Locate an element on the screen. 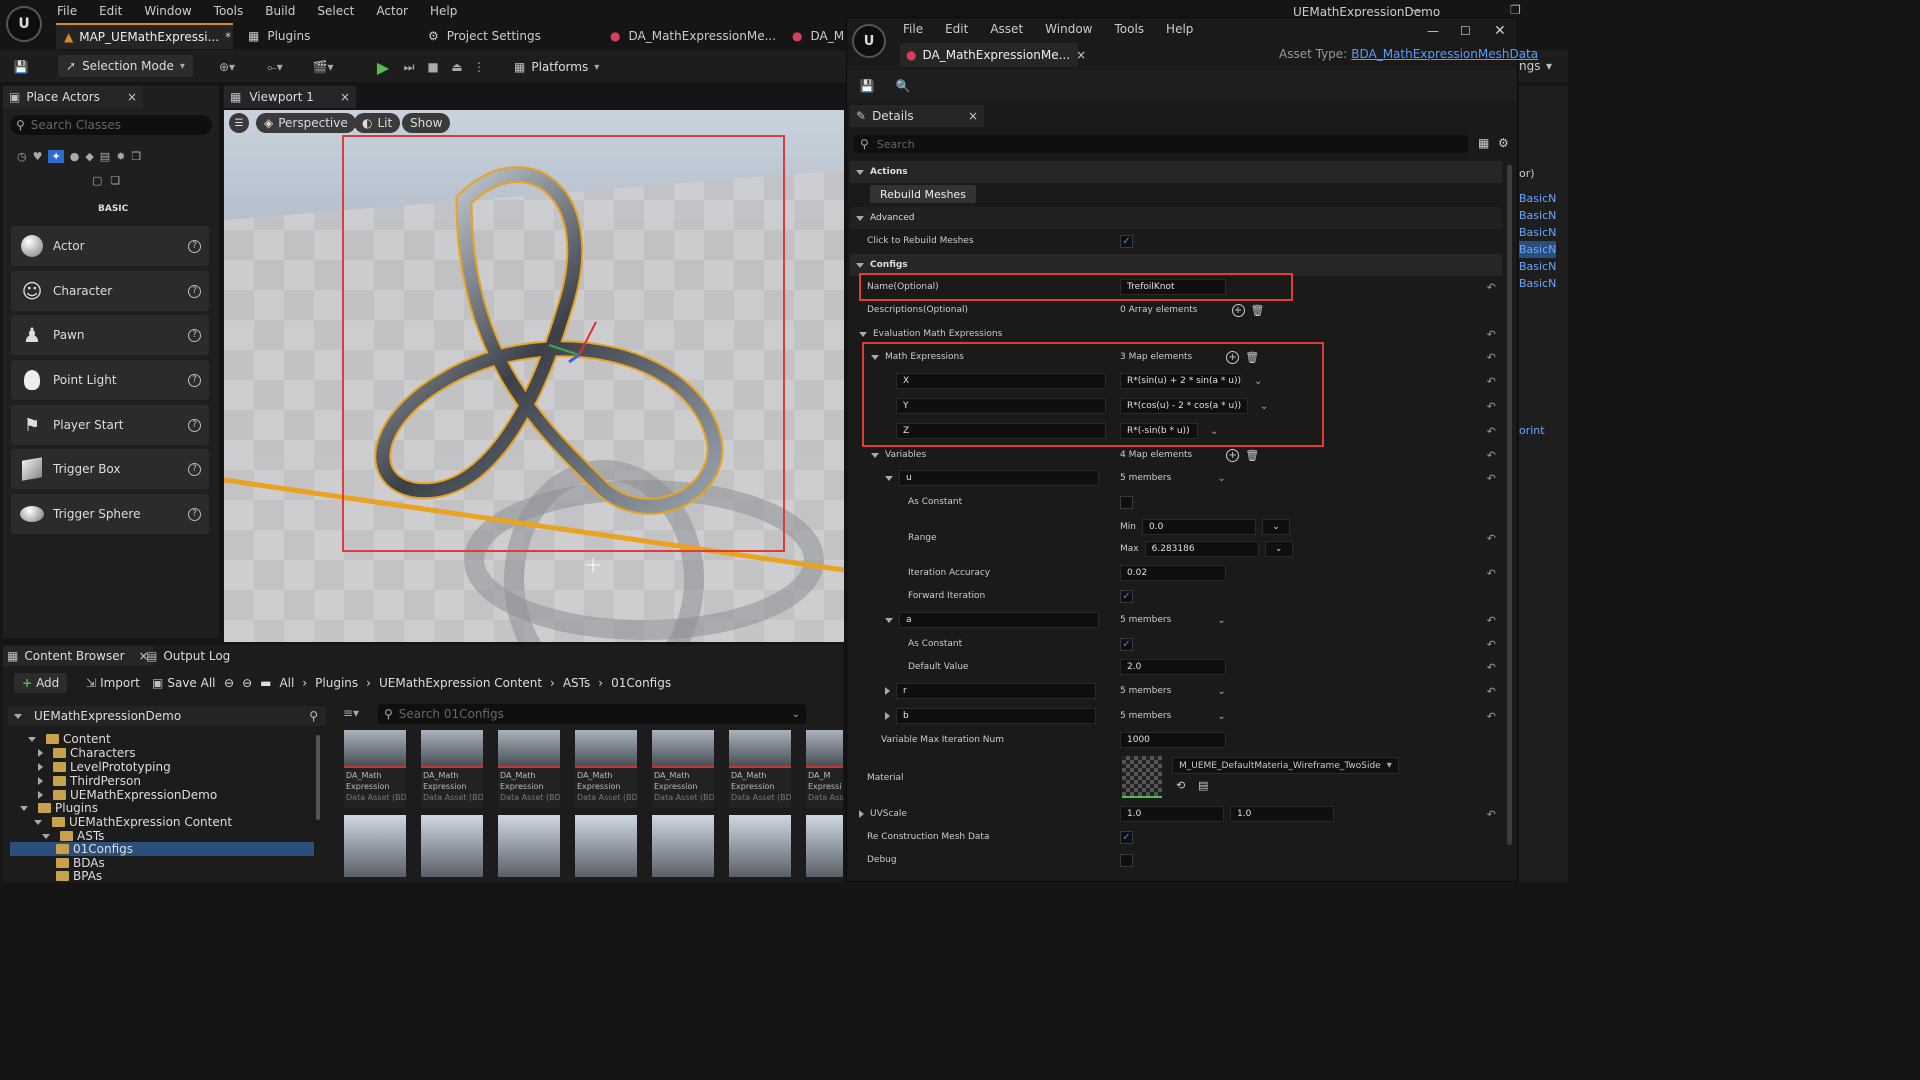  all-classes-icon: ❏ is located at coordinates (115, 180).